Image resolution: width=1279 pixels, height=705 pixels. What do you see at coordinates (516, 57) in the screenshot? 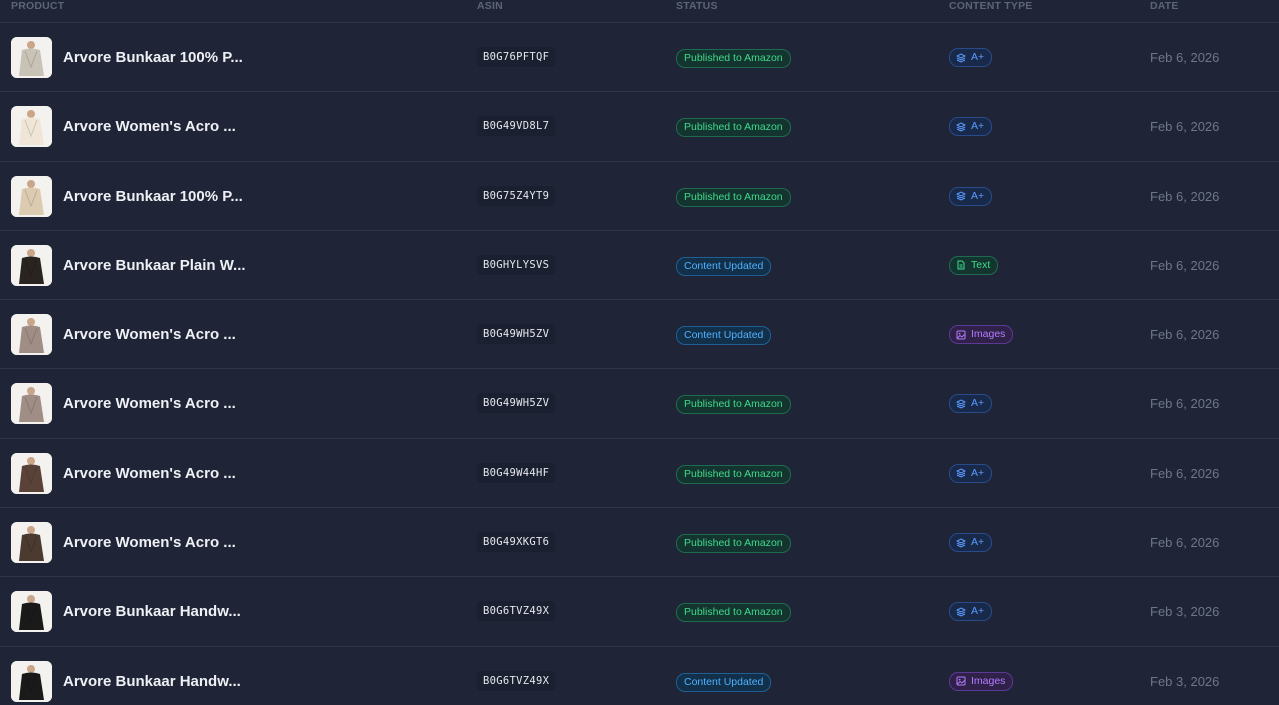
I see `asin-code: B0G76PFTQF` at bounding box center [516, 57].